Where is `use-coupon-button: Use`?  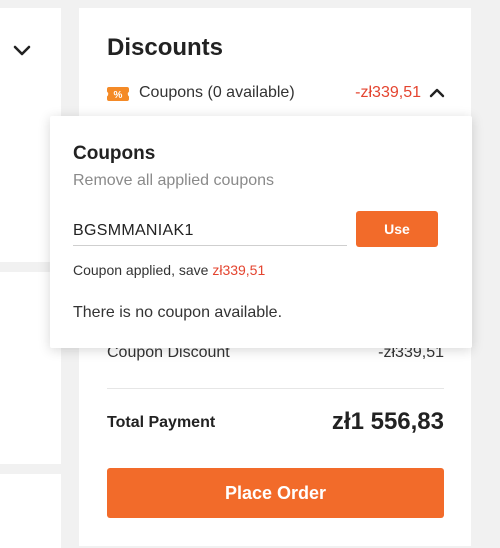 use-coupon-button: Use is located at coordinates (397, 229).